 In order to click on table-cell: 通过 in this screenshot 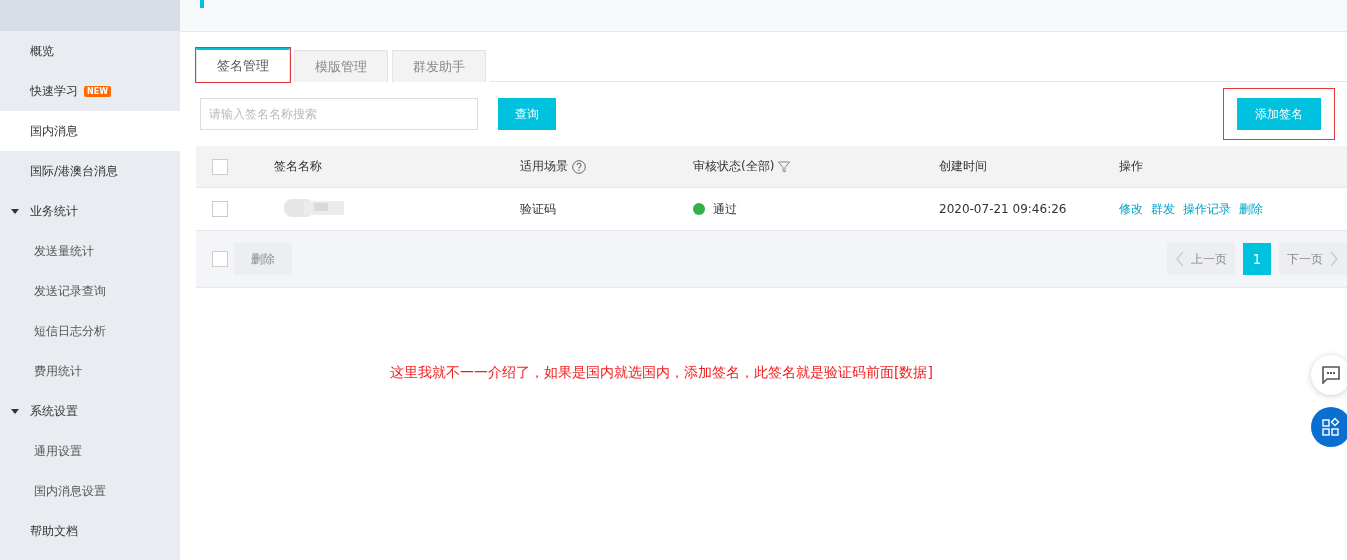, I will do `click(725, 209)`.